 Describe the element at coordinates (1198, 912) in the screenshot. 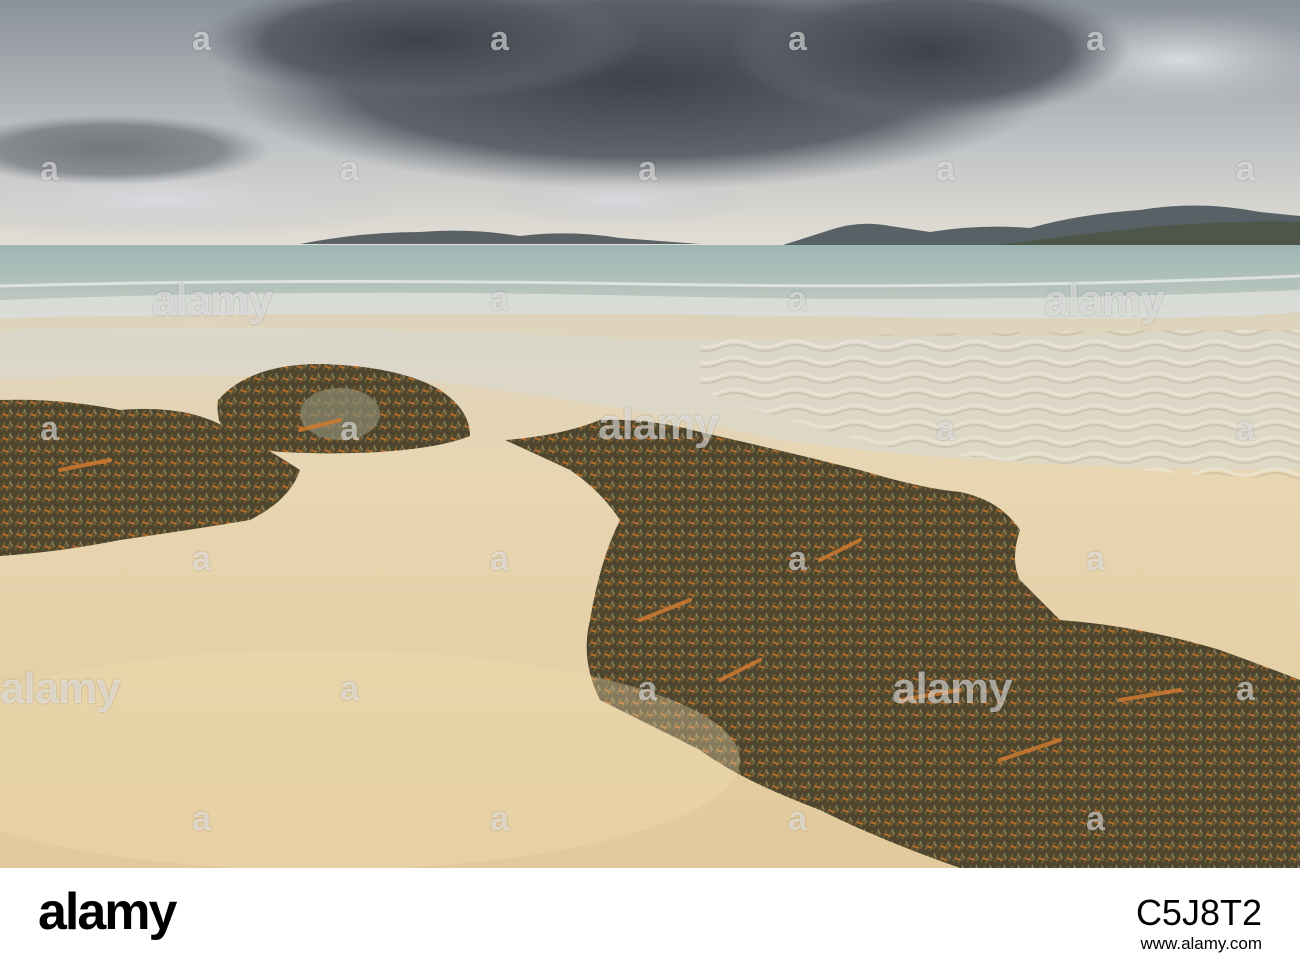

I see `image-id: C5J8T2` at that location.